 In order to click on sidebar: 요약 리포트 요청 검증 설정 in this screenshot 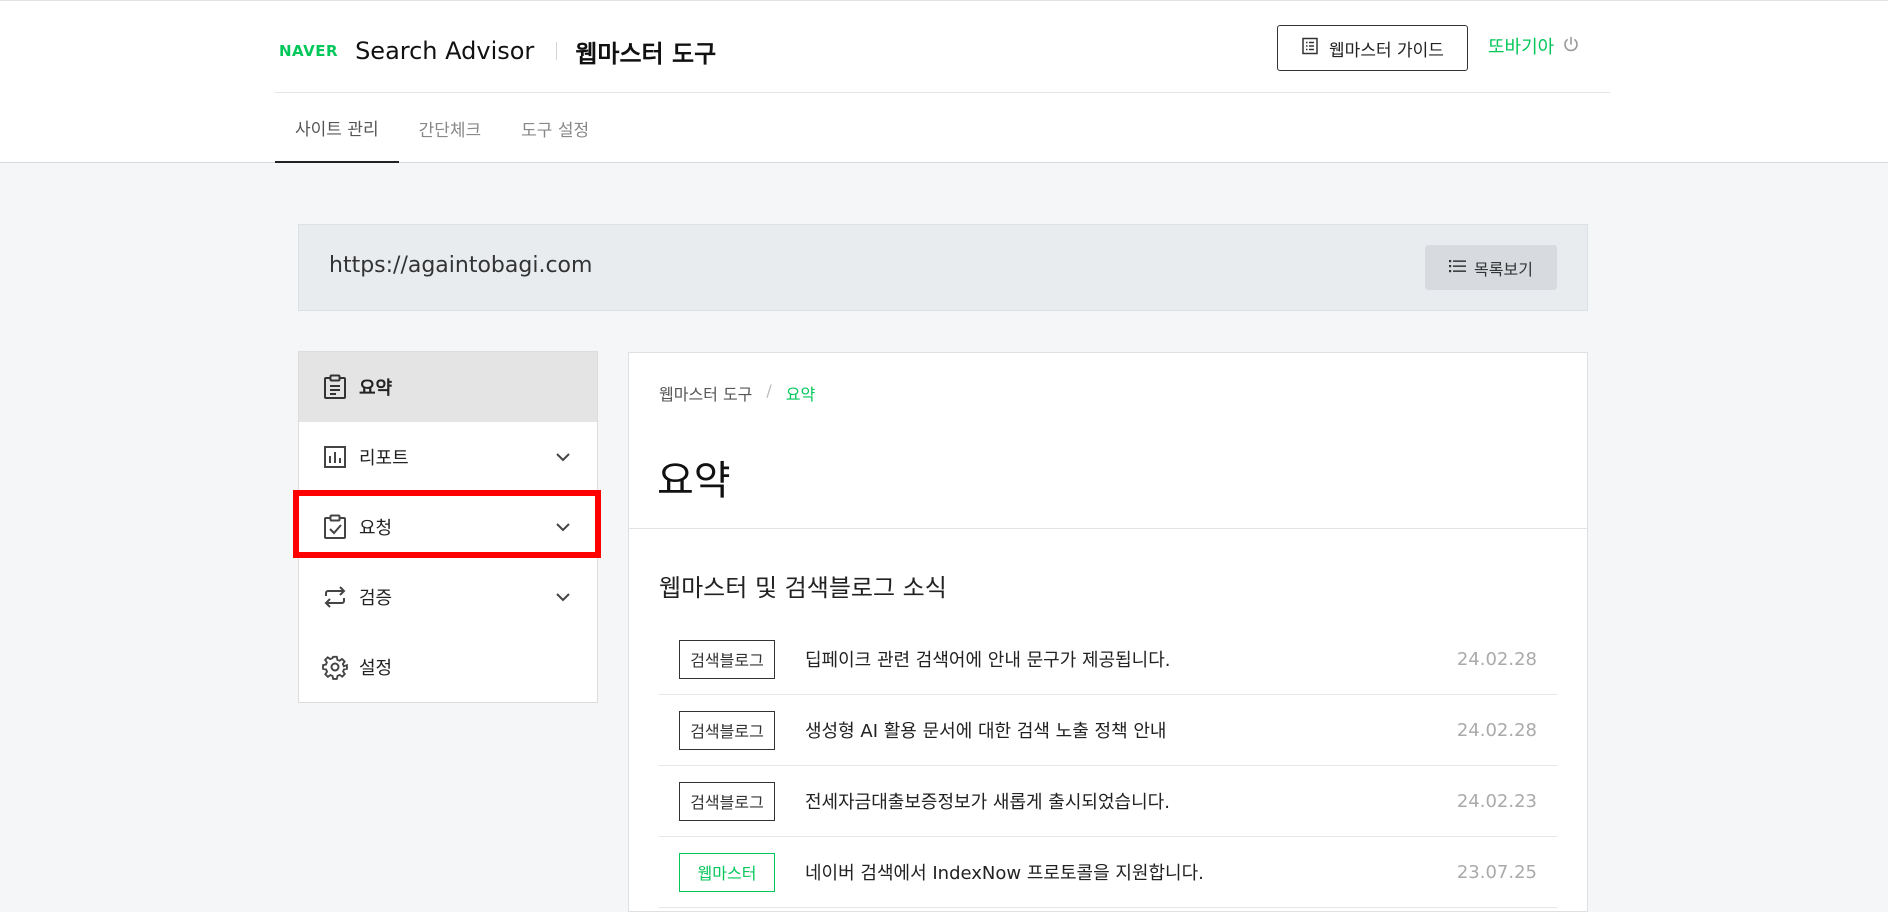, I will do `click(448, 527)`.